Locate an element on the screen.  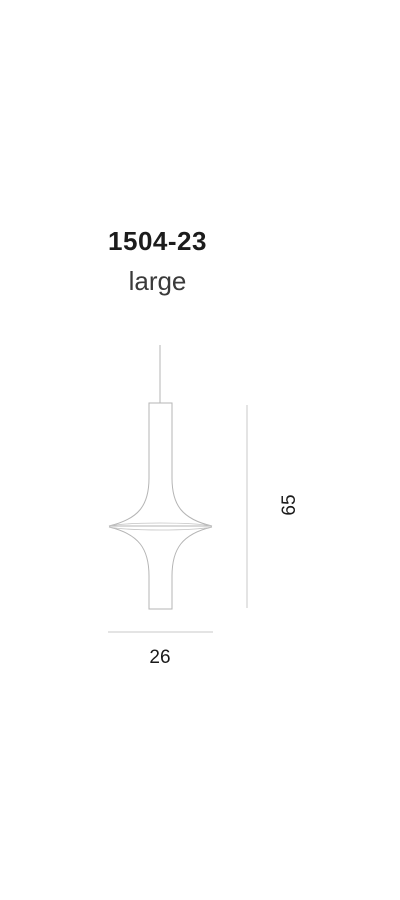
height-dimension-value: 65 is located at coordinates (289, 505).